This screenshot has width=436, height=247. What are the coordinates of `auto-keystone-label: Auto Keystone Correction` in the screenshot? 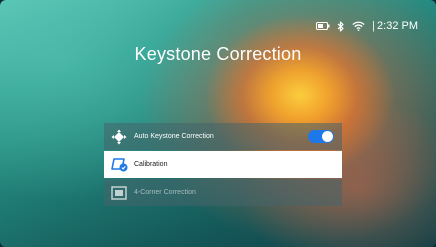 It's located at (174, 136).